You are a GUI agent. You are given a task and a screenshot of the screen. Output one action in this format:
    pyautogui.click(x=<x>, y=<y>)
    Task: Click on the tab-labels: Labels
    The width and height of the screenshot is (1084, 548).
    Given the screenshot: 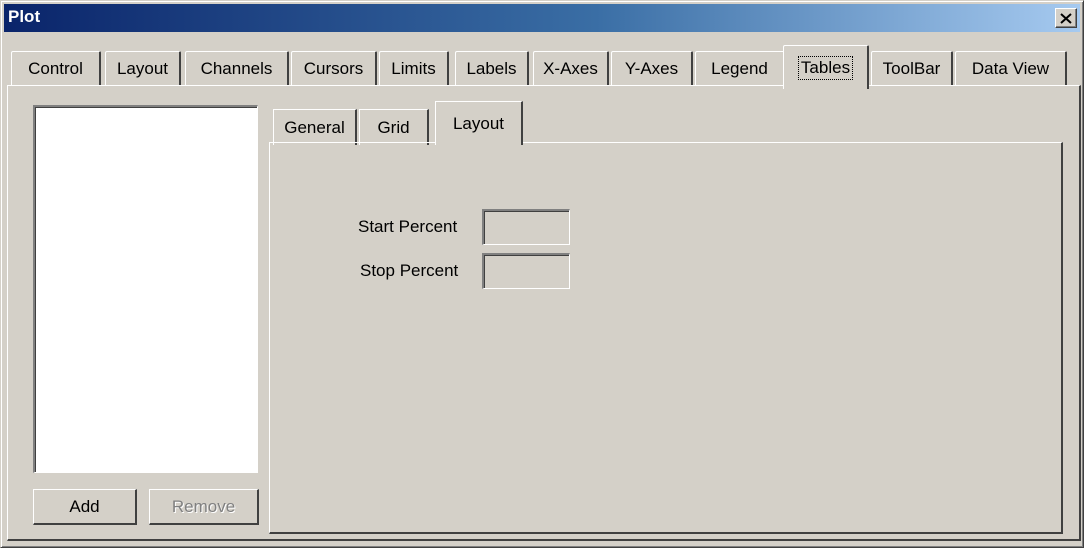 What is the action you would take?
    pyautogui.click(x=492, y=68)
    